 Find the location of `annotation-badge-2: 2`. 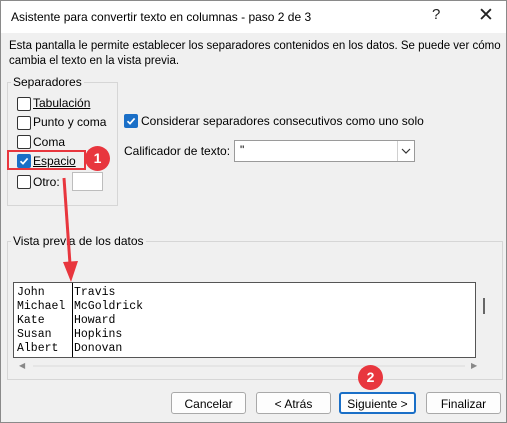

annotation-badge-2: 2 is located at coordinates (370, 377).